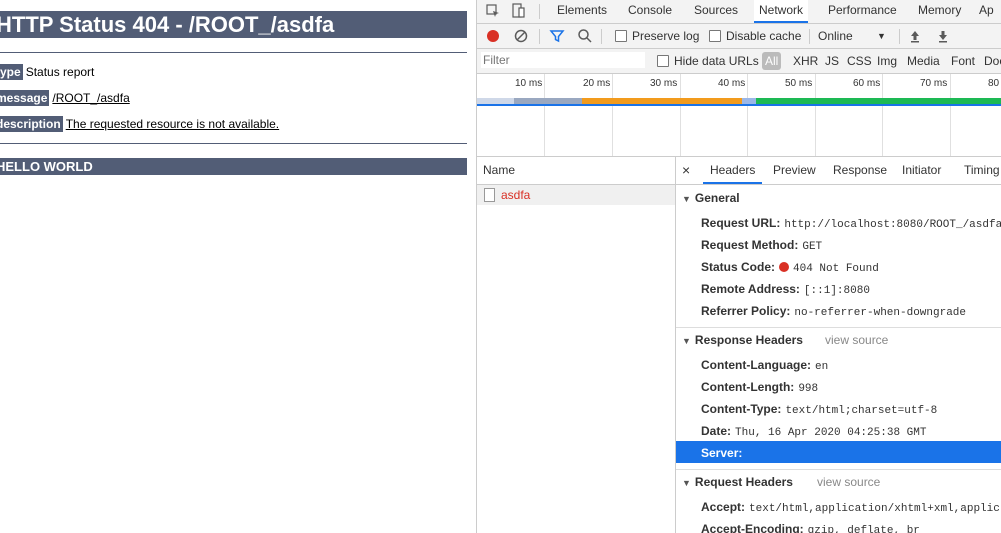 The image size is (1001, 533). I want to click on message-row: message/ROOT_/asdfa, so click(65, 98).